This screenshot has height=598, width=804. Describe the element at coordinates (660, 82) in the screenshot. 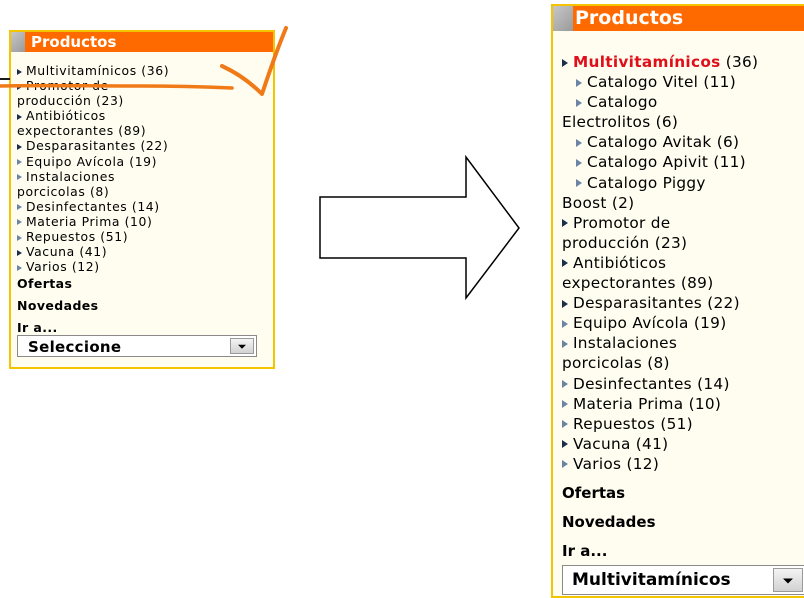

I see `category-item: Catalogo Vitel (11)` at that location.